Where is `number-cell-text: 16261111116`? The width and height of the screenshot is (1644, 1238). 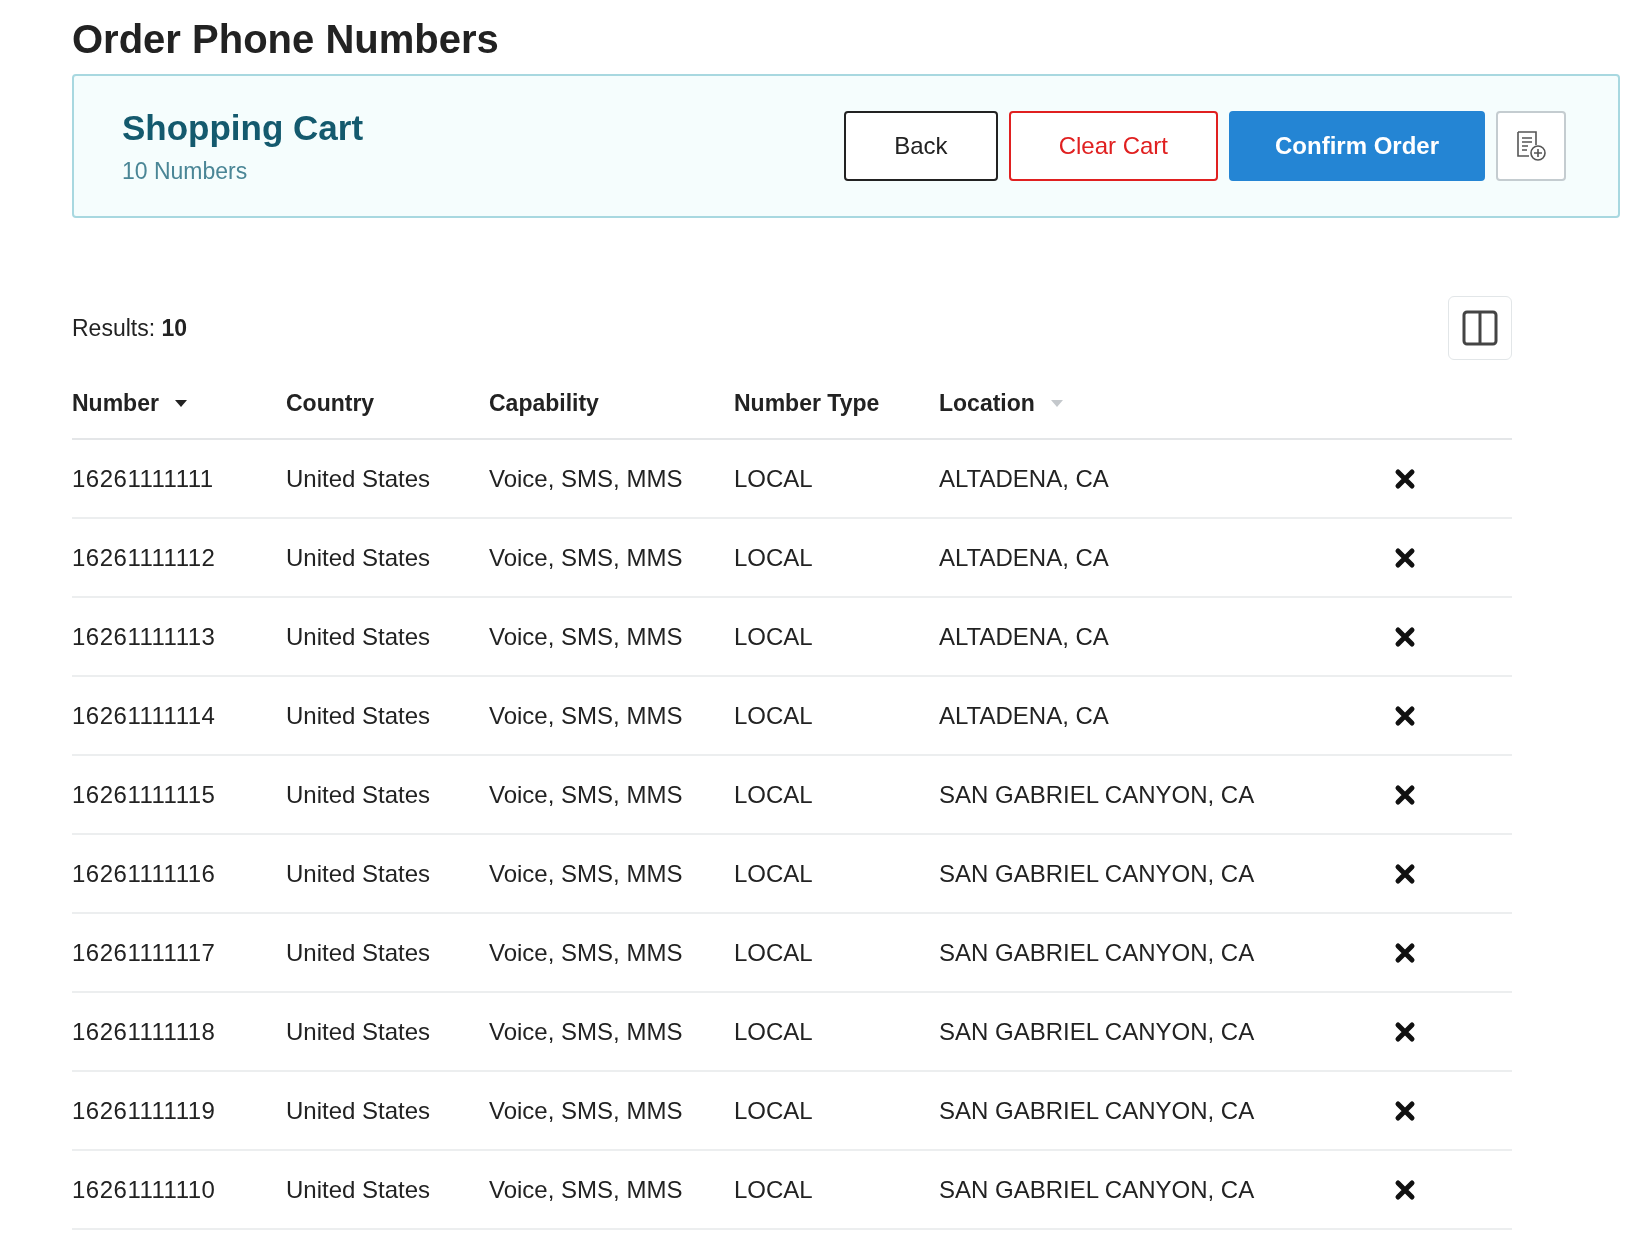
number-cell-text: 16261111116 is located at coordinates (144, 873).